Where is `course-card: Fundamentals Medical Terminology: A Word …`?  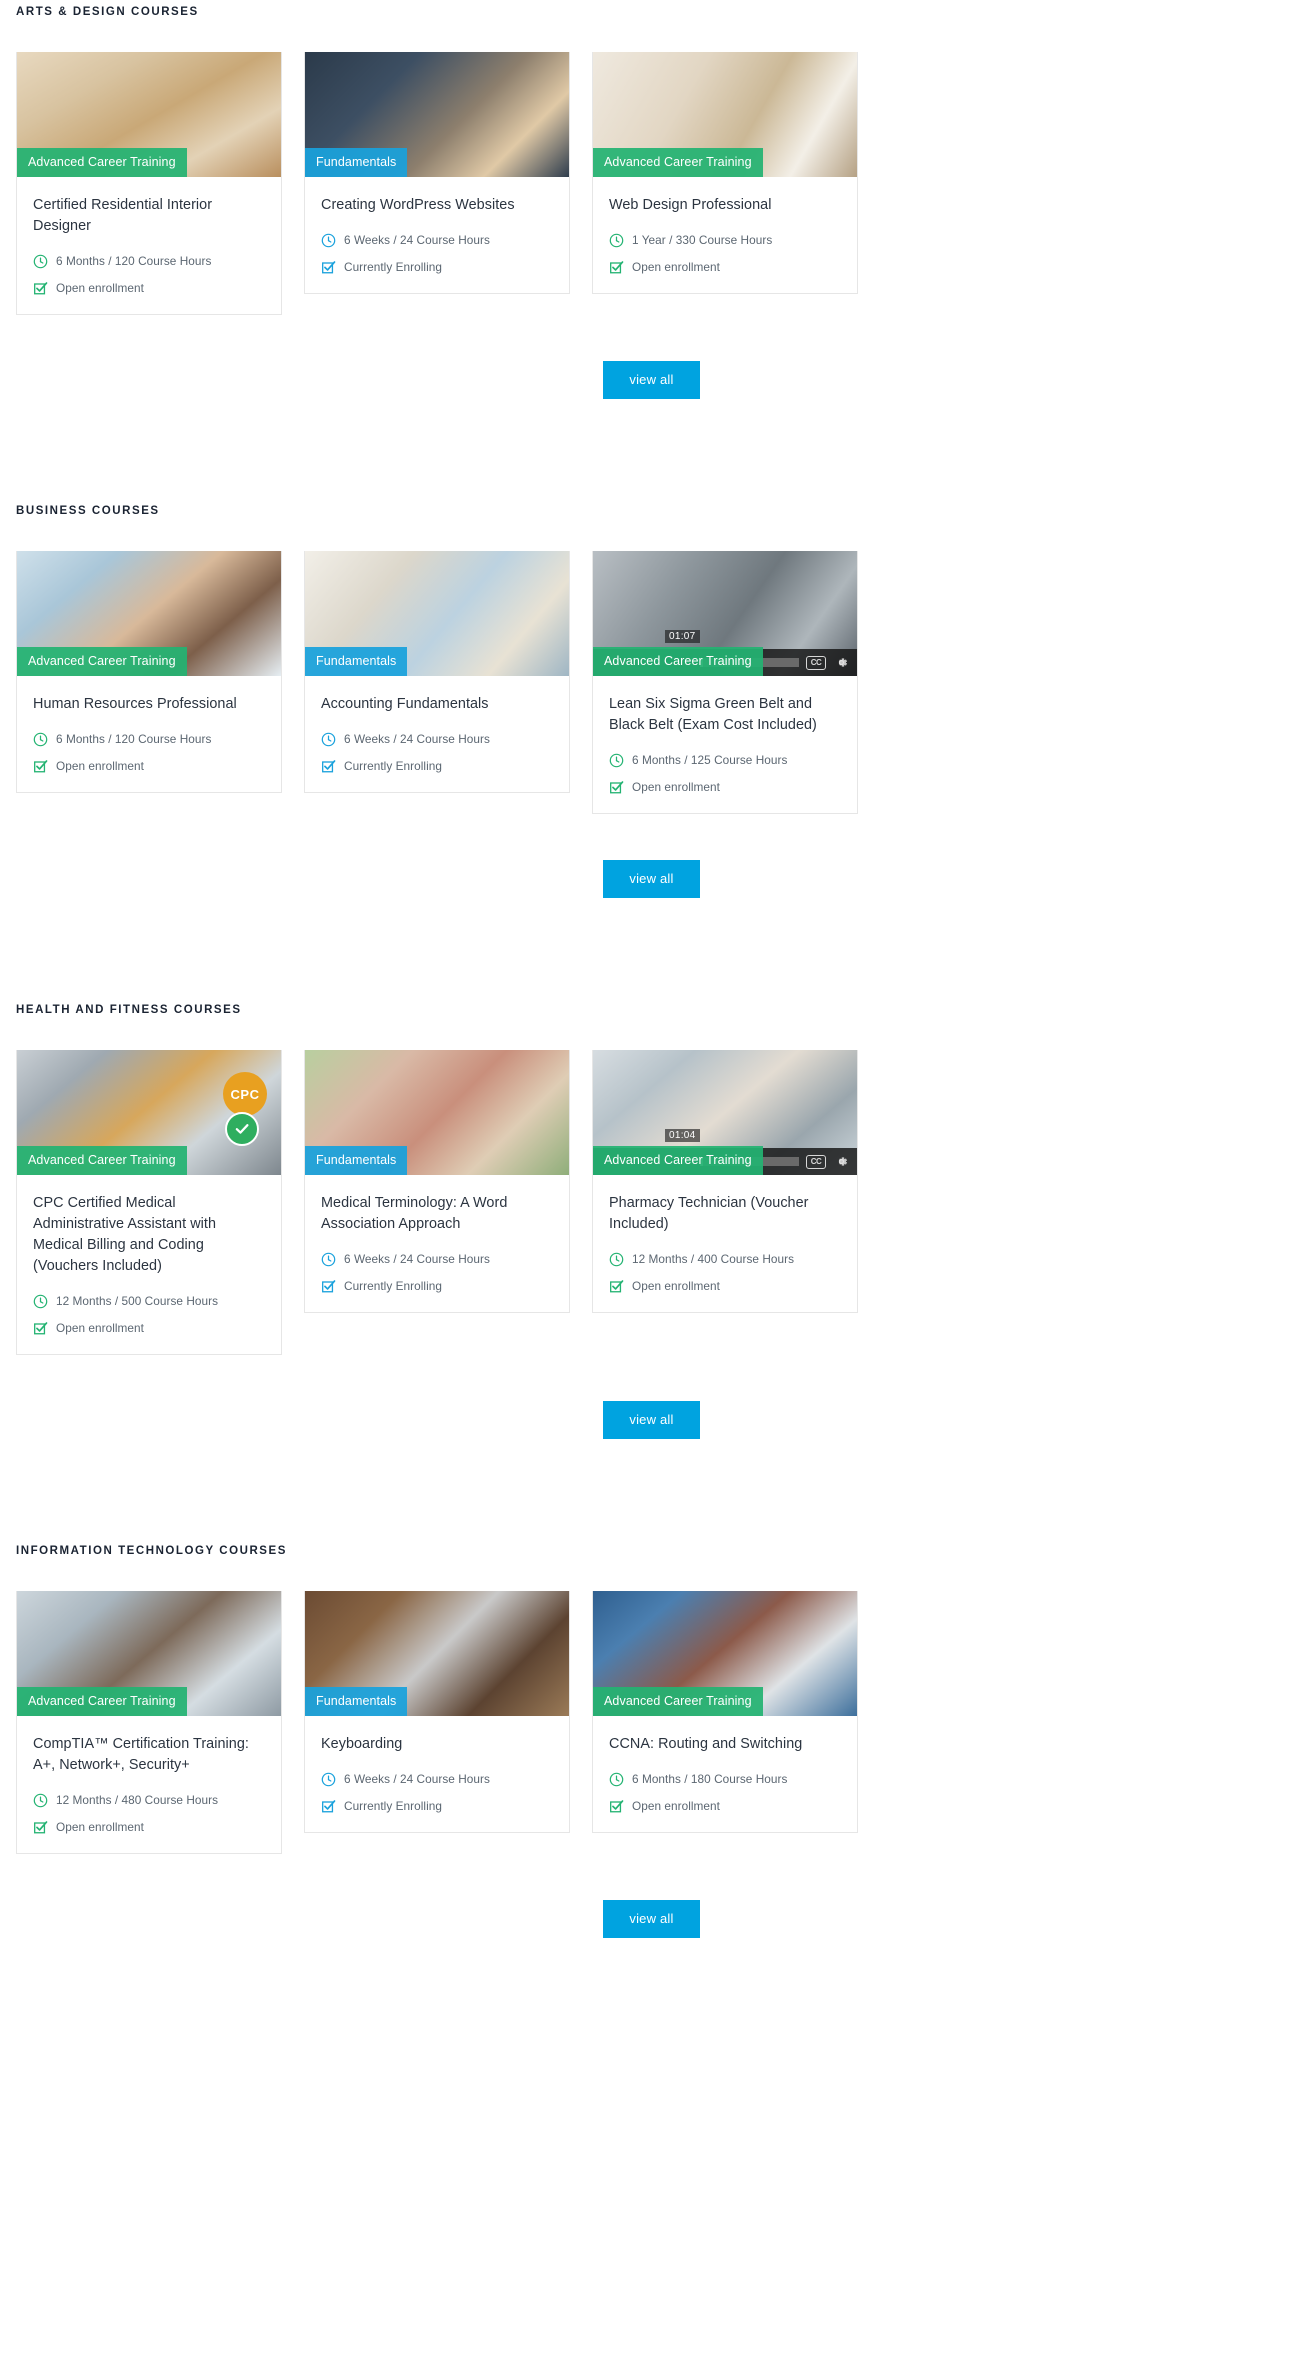 course-card: Fundamentals Medical Terminology: A Word … is located at coordinates (437, 1181).